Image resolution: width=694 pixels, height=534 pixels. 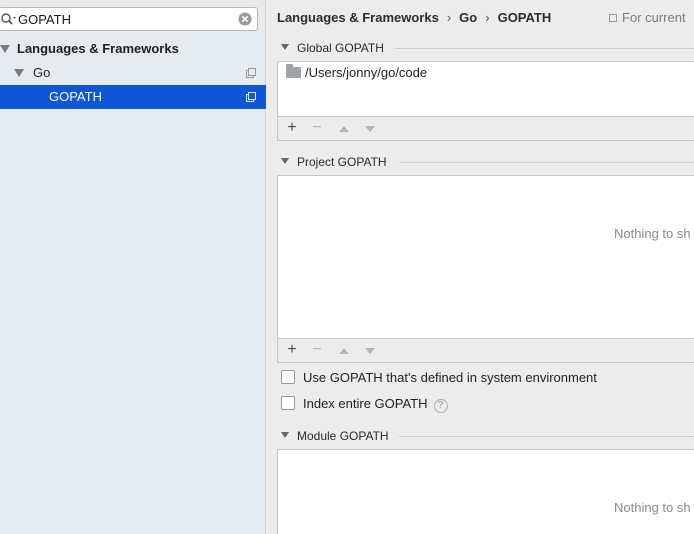 I want to click on breadcrumb-item: Go, so click(x=468, y=17).